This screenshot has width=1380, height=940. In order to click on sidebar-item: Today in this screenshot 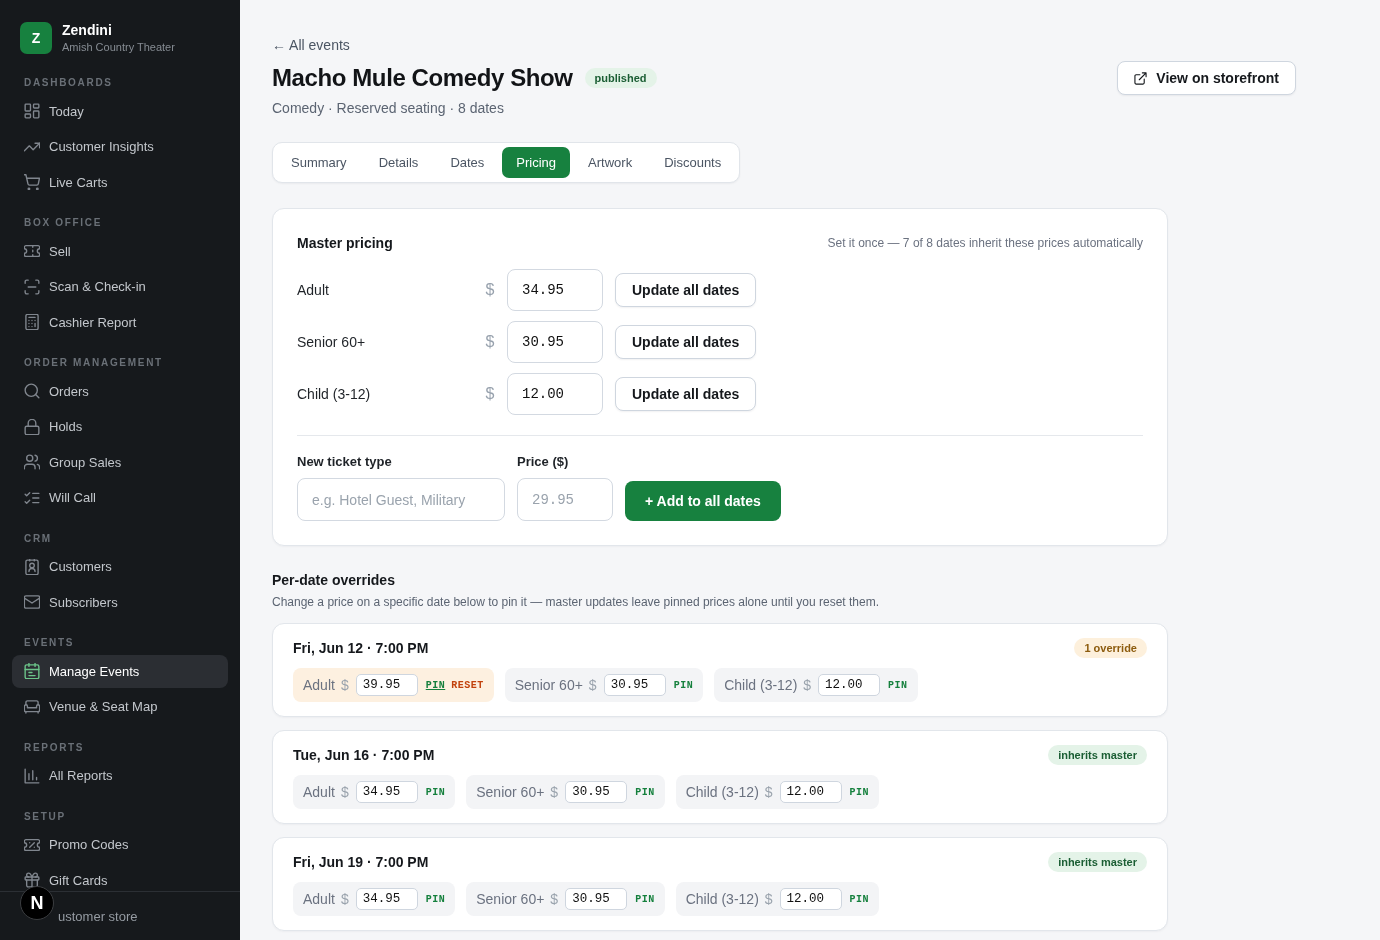, I will do `click(120, 111)`.